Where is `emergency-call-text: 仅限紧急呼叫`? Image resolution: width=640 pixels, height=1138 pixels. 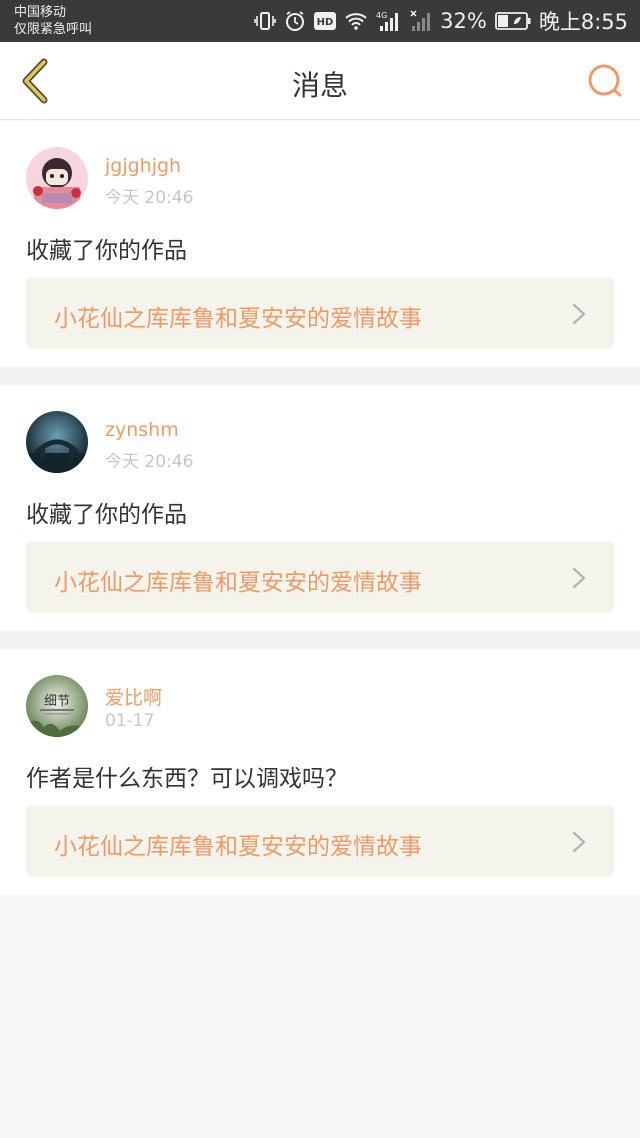
emergency-call-text: 仅限紧急呼叫 is located at coordinates (53, 29).